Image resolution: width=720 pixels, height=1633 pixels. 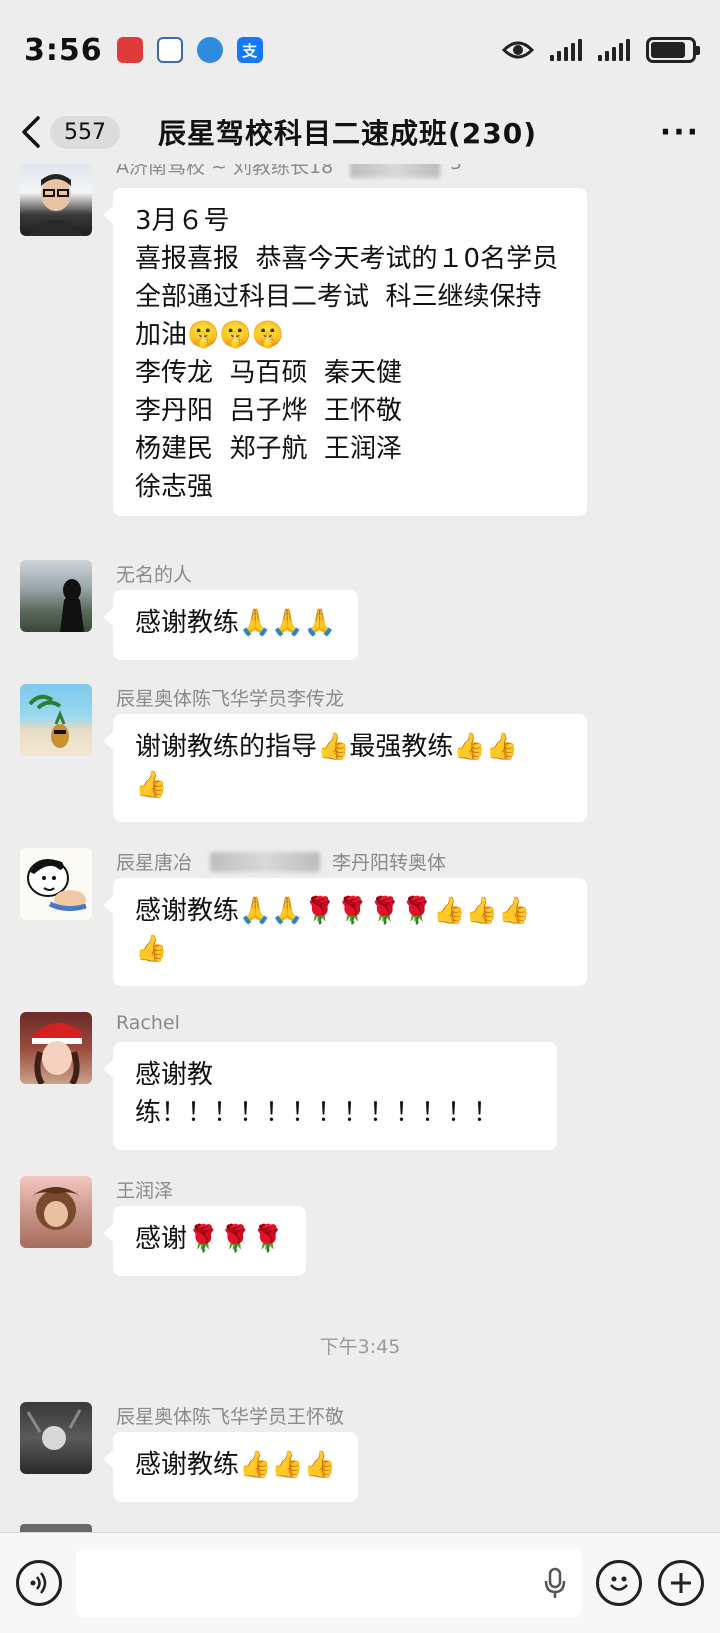 I want to click on chat-timestamp: 下午3:45, so click(x=360, y=1347).